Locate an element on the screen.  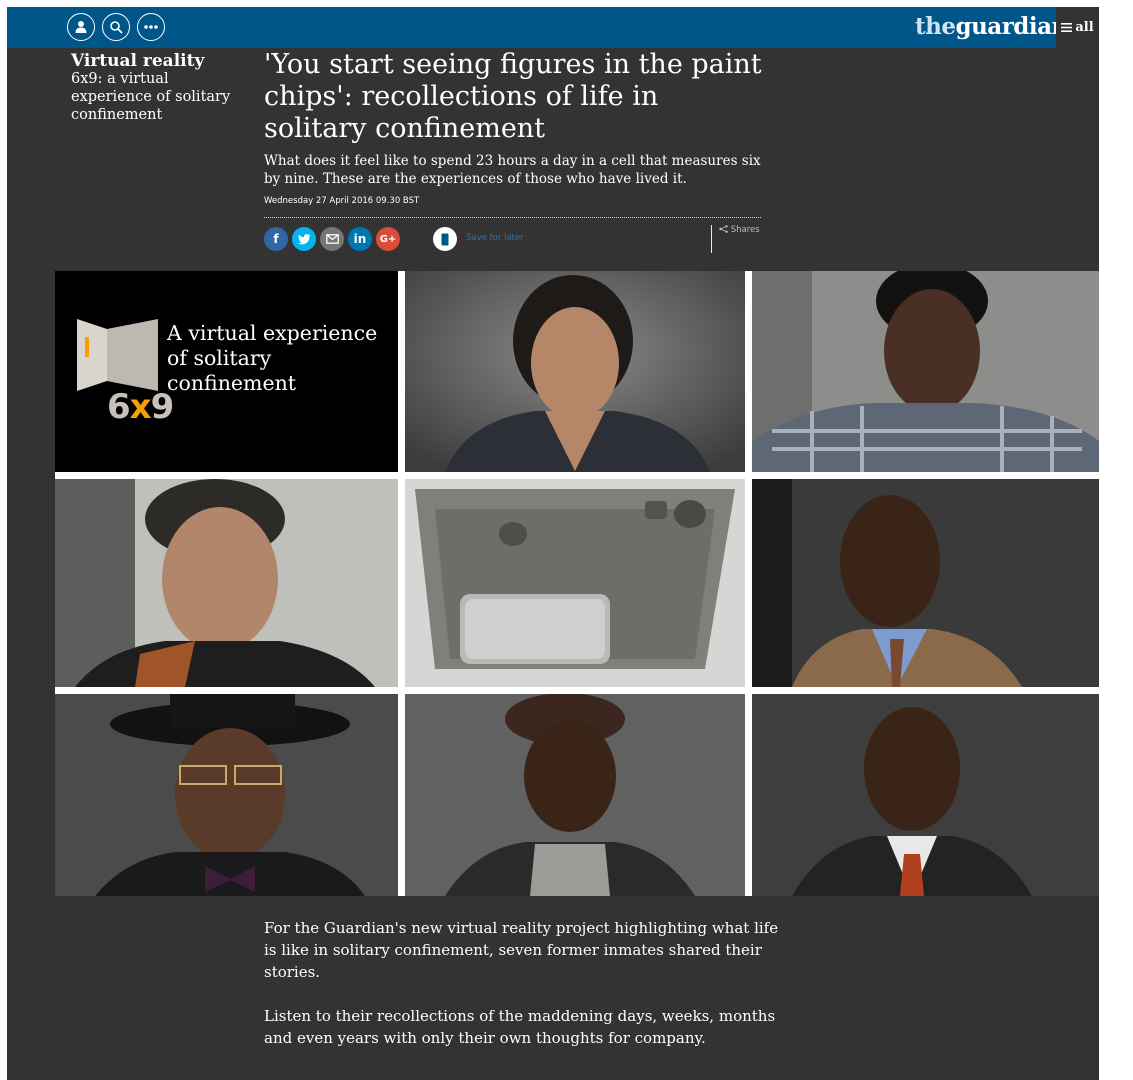
overhead-cell-image is located at coordinates (575, 583).